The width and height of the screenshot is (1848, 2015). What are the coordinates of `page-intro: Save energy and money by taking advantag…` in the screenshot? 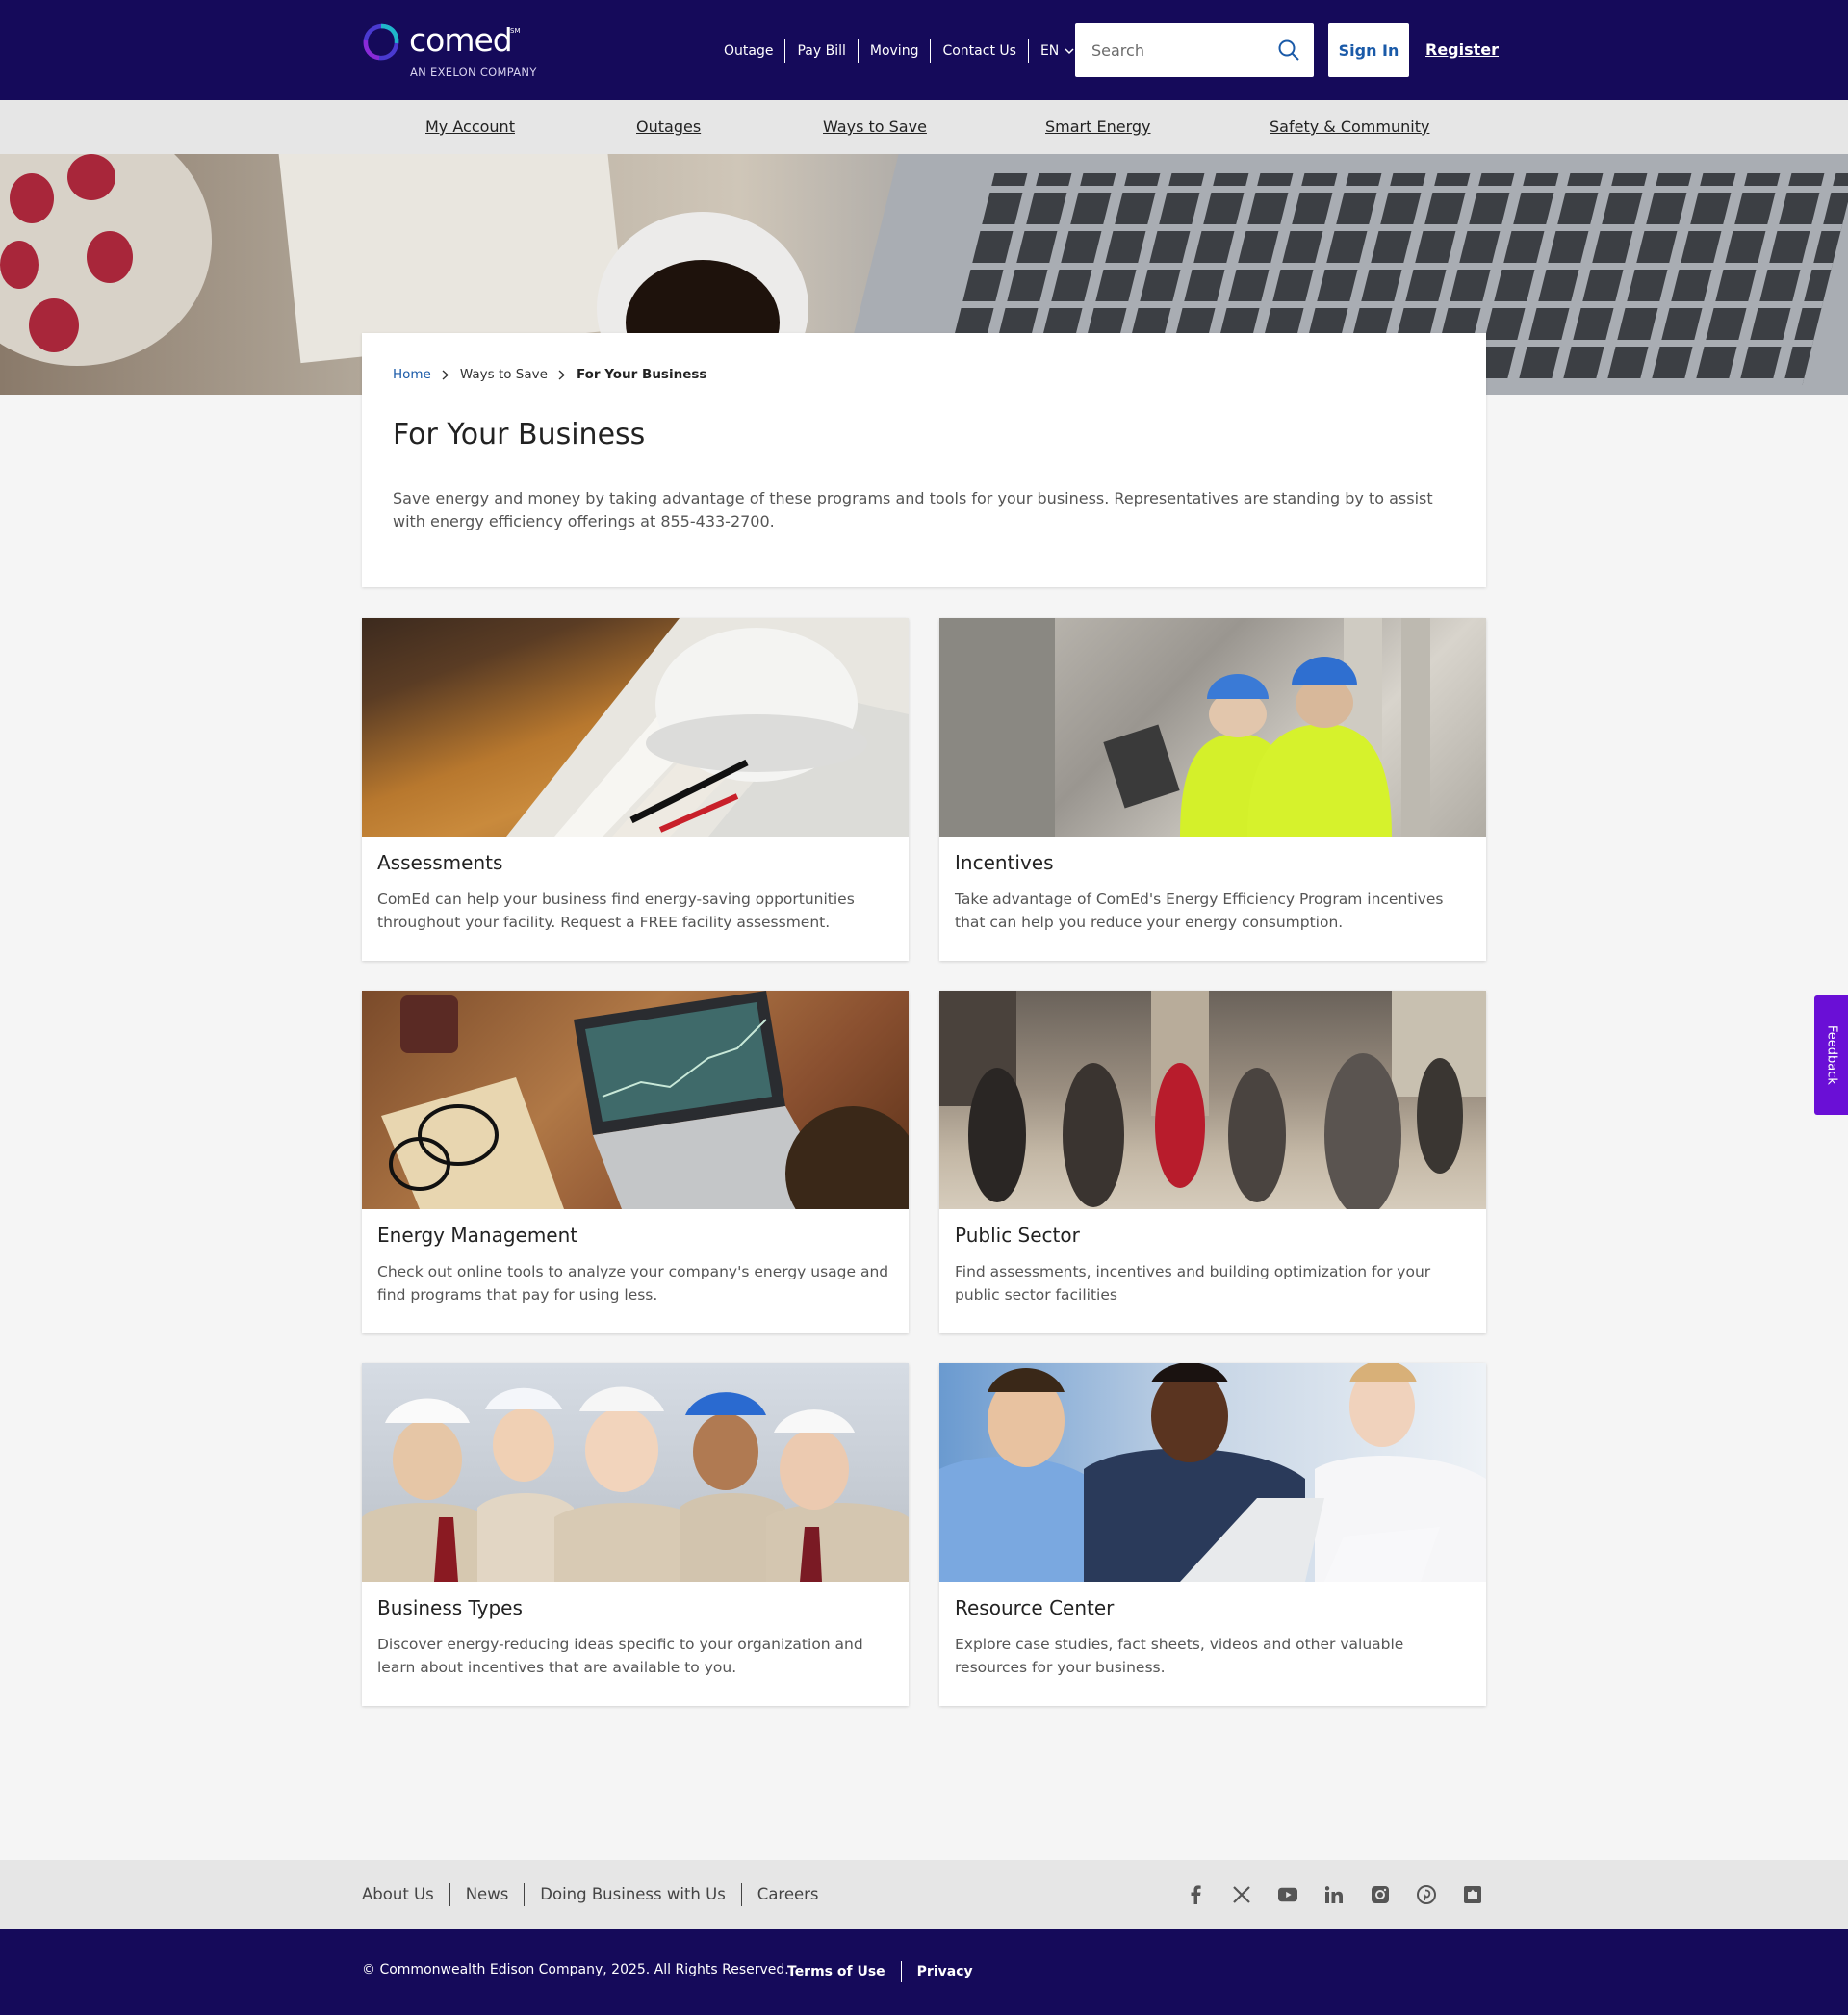 It's located at (913, 510).